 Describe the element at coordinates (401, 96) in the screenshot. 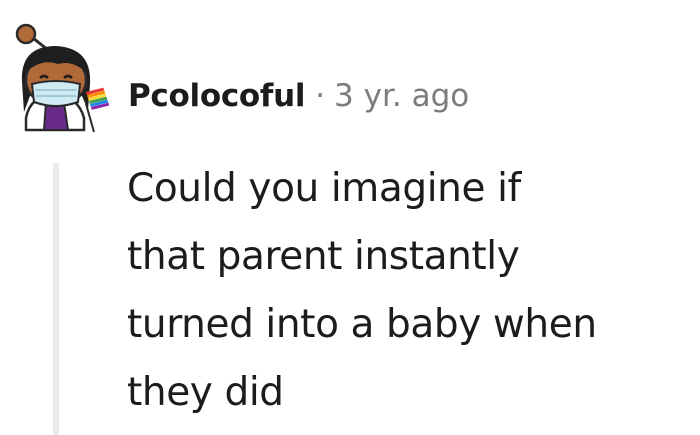

I see `timestamp-link: 3 yr. ago` at that location.